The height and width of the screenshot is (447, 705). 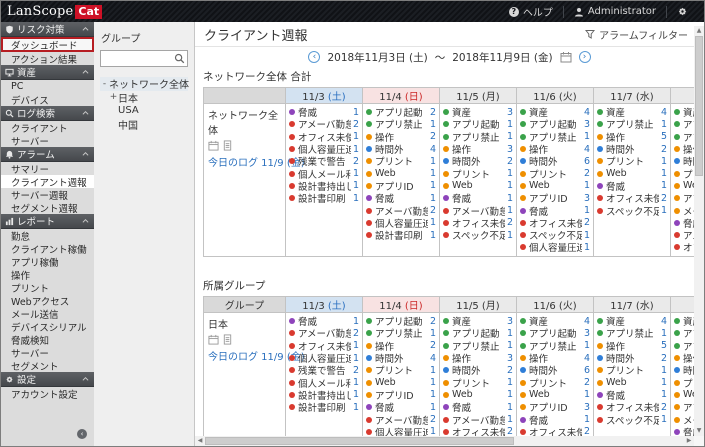 What do you see at coordinates (47, 314) in the screenshot?
I see `sidebar-item: メール送信` at bounding box center [47, 314].